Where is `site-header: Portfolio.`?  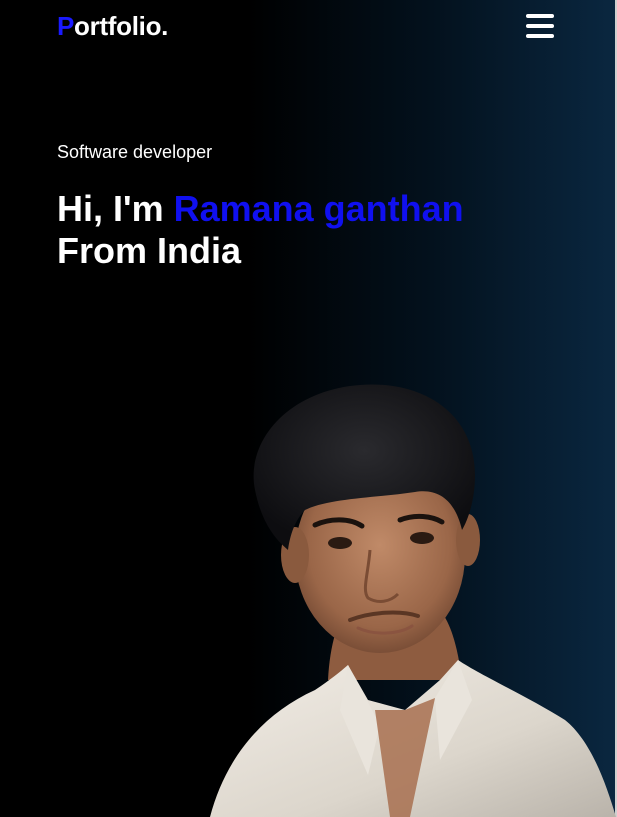 site-header: Portfolio. is located at coordinates (307, 27).